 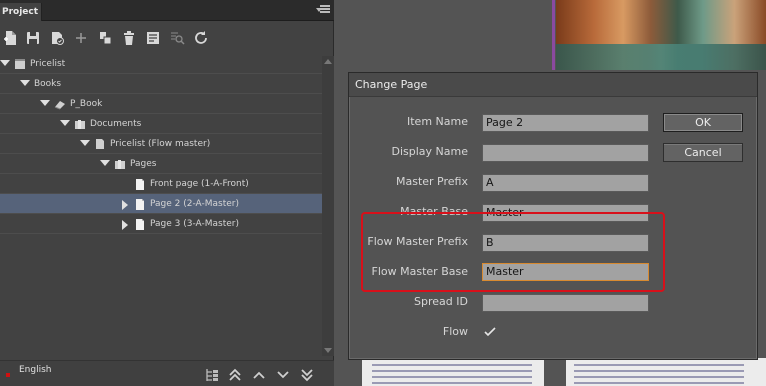 I want to click on project-tab: Project, so click(x=21, y=12).